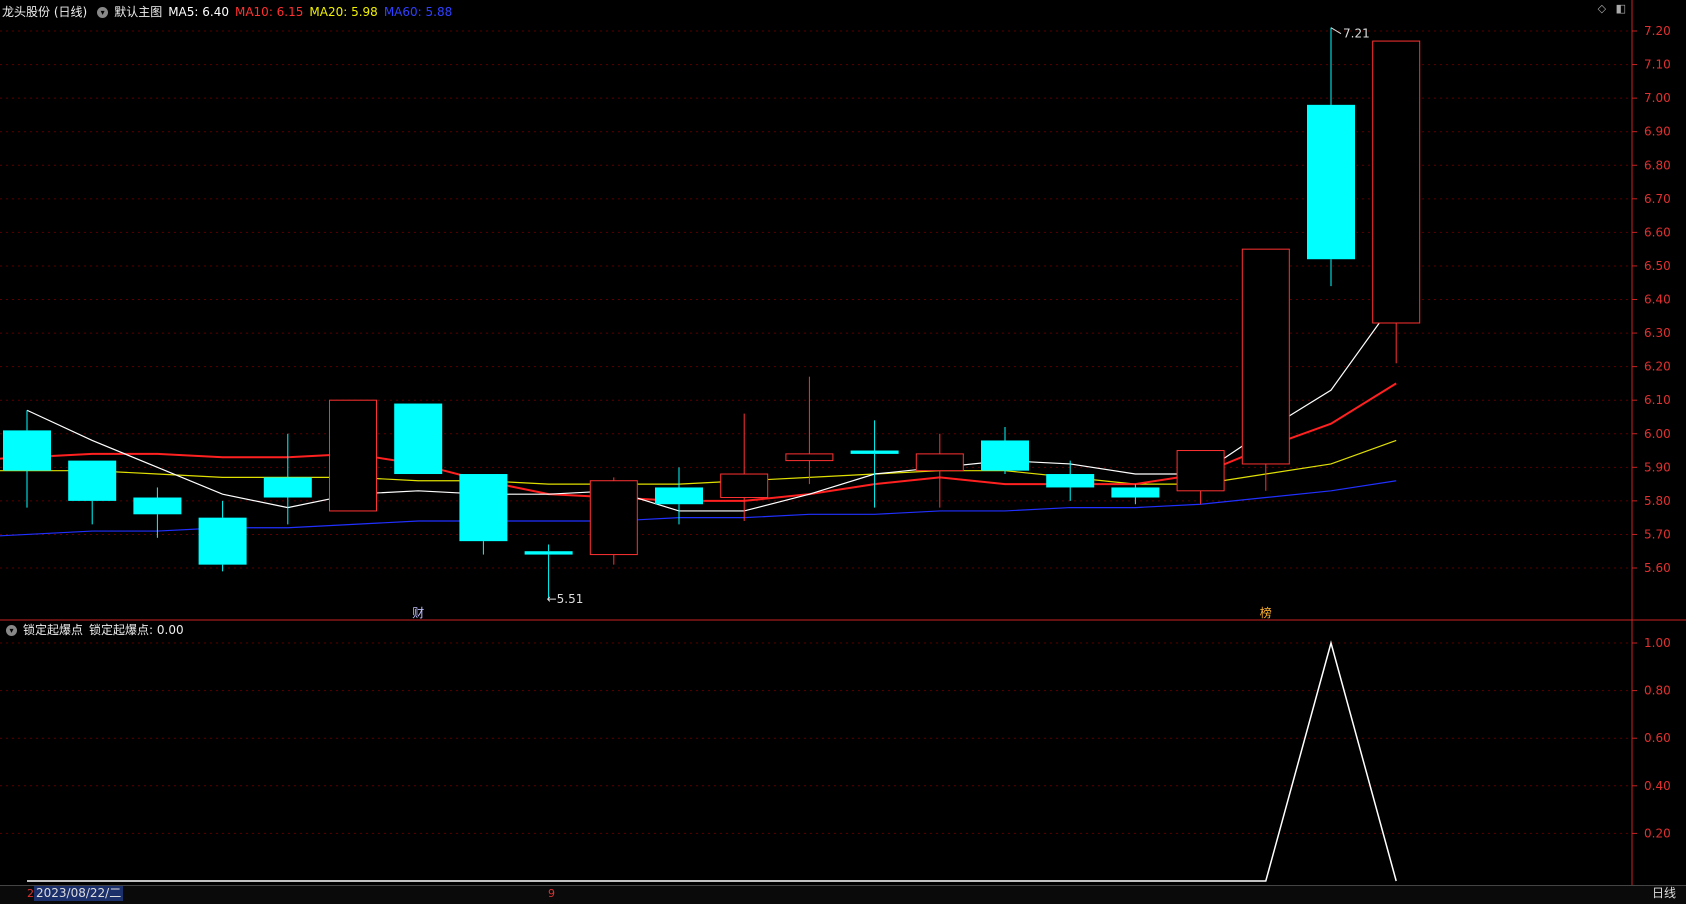 The height and width of the screenshot is (904, 1686). What do you see at coordinates (1657, 333) in the screenshot?
I see `price-tick-label: 6.30` at bounding box center [1657, 333].